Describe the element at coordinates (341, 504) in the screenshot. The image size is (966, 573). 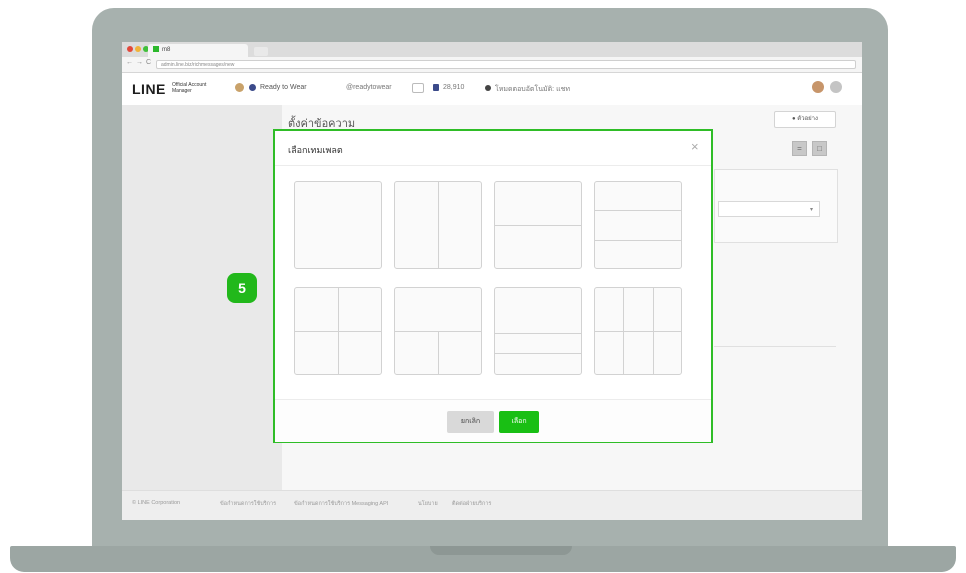
I see `footer-link-messaging-api: ข้อกำหนดการใช้บริการ Messaging API` at that location.